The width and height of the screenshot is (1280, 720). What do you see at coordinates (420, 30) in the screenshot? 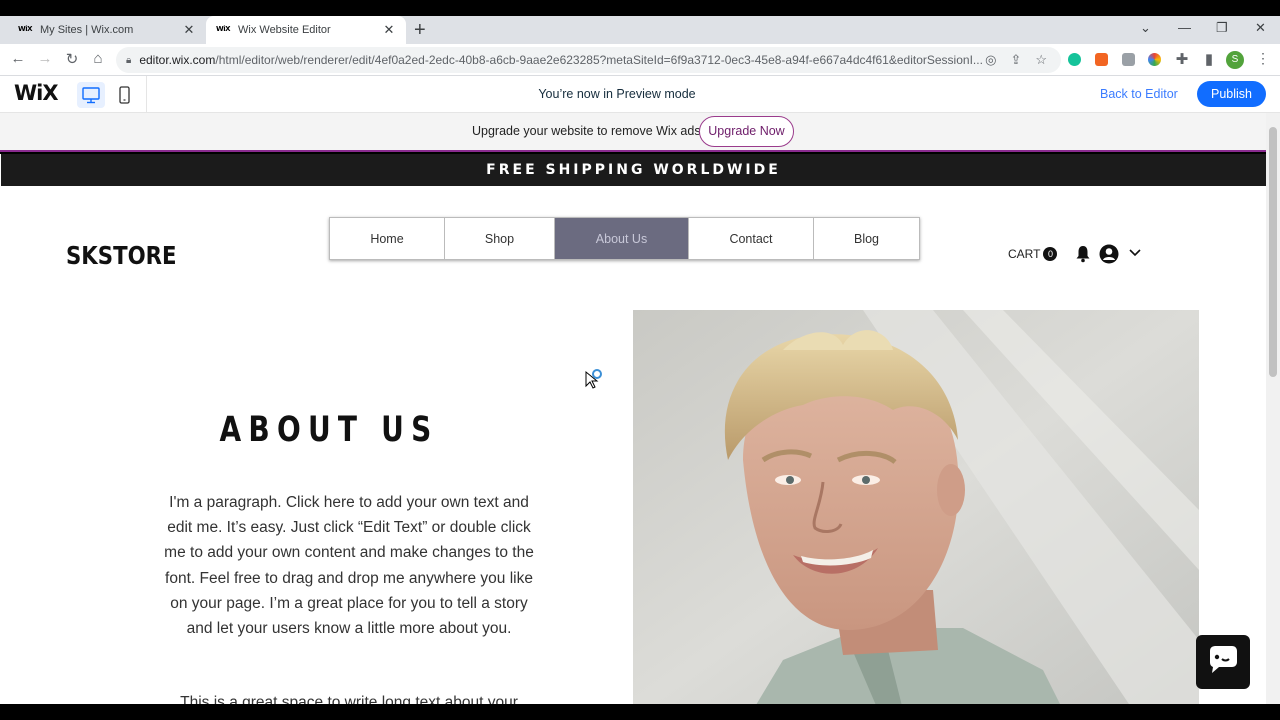
I see `new-tab-icon: +` at bounding box center [420, 30].